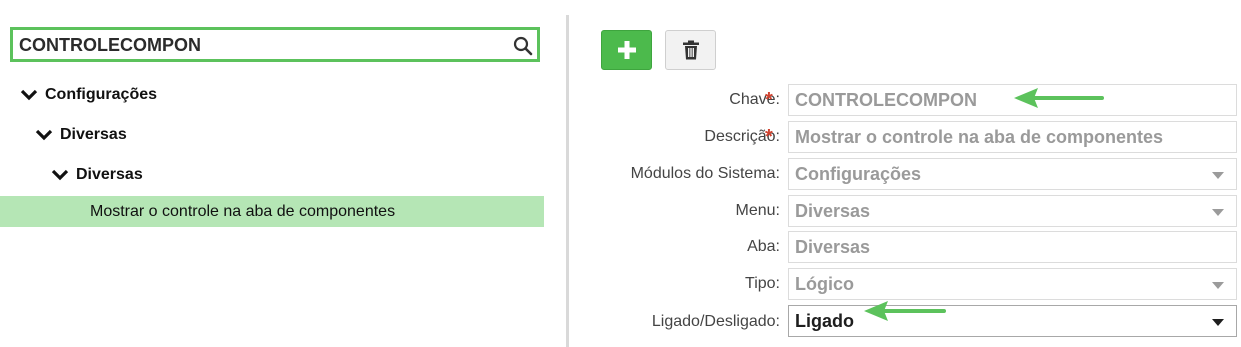  Describe the element at coordinates (1012, 321) in the screenshot. I see `ligado-select: Ligado` at that location.